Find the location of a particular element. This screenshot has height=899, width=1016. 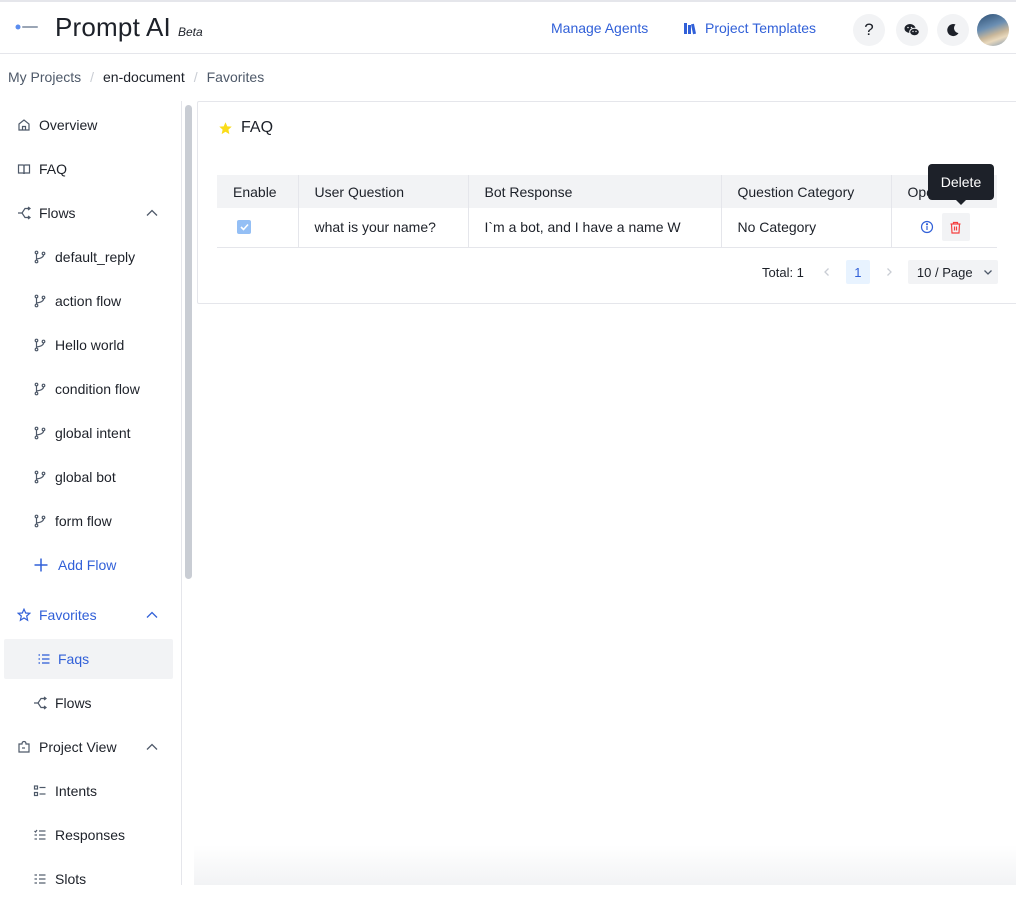

moon-icon is located at coordinates (953, 30).